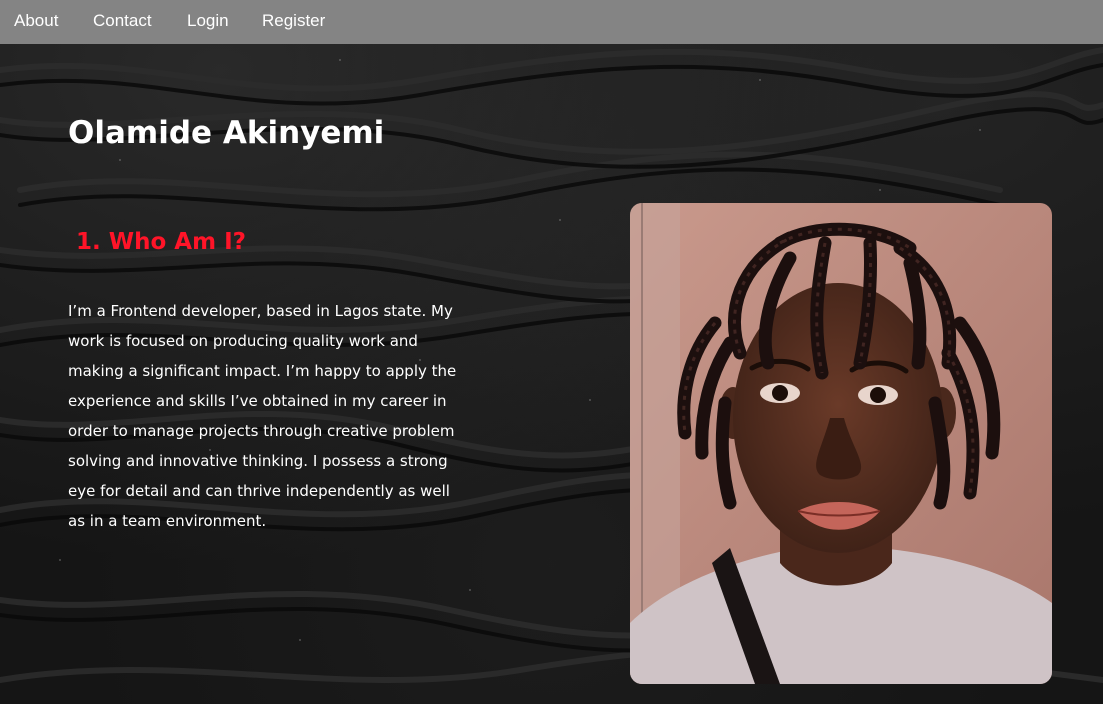 The image size is (1103, 704). Describe the element at coordinates (226, 133) in the screenshot. I see `page-title: Olamide Akinyemi` at that location.